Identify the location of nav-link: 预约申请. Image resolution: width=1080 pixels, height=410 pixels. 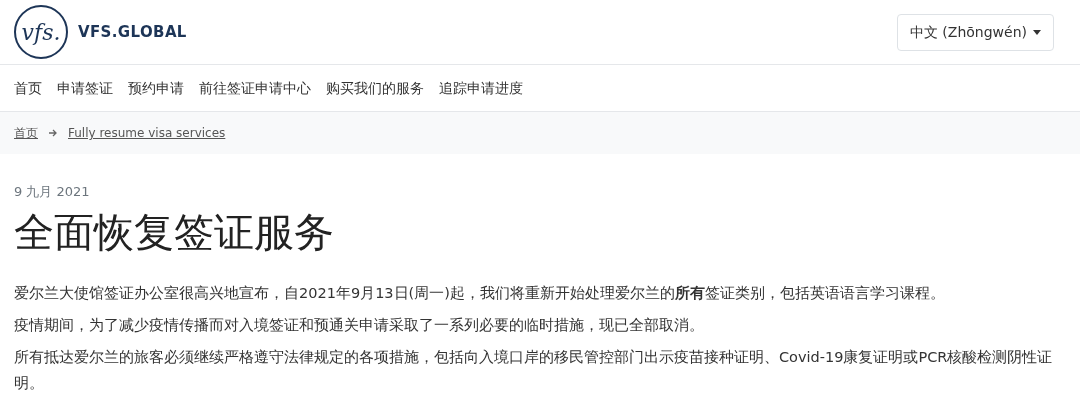
(156, 88).